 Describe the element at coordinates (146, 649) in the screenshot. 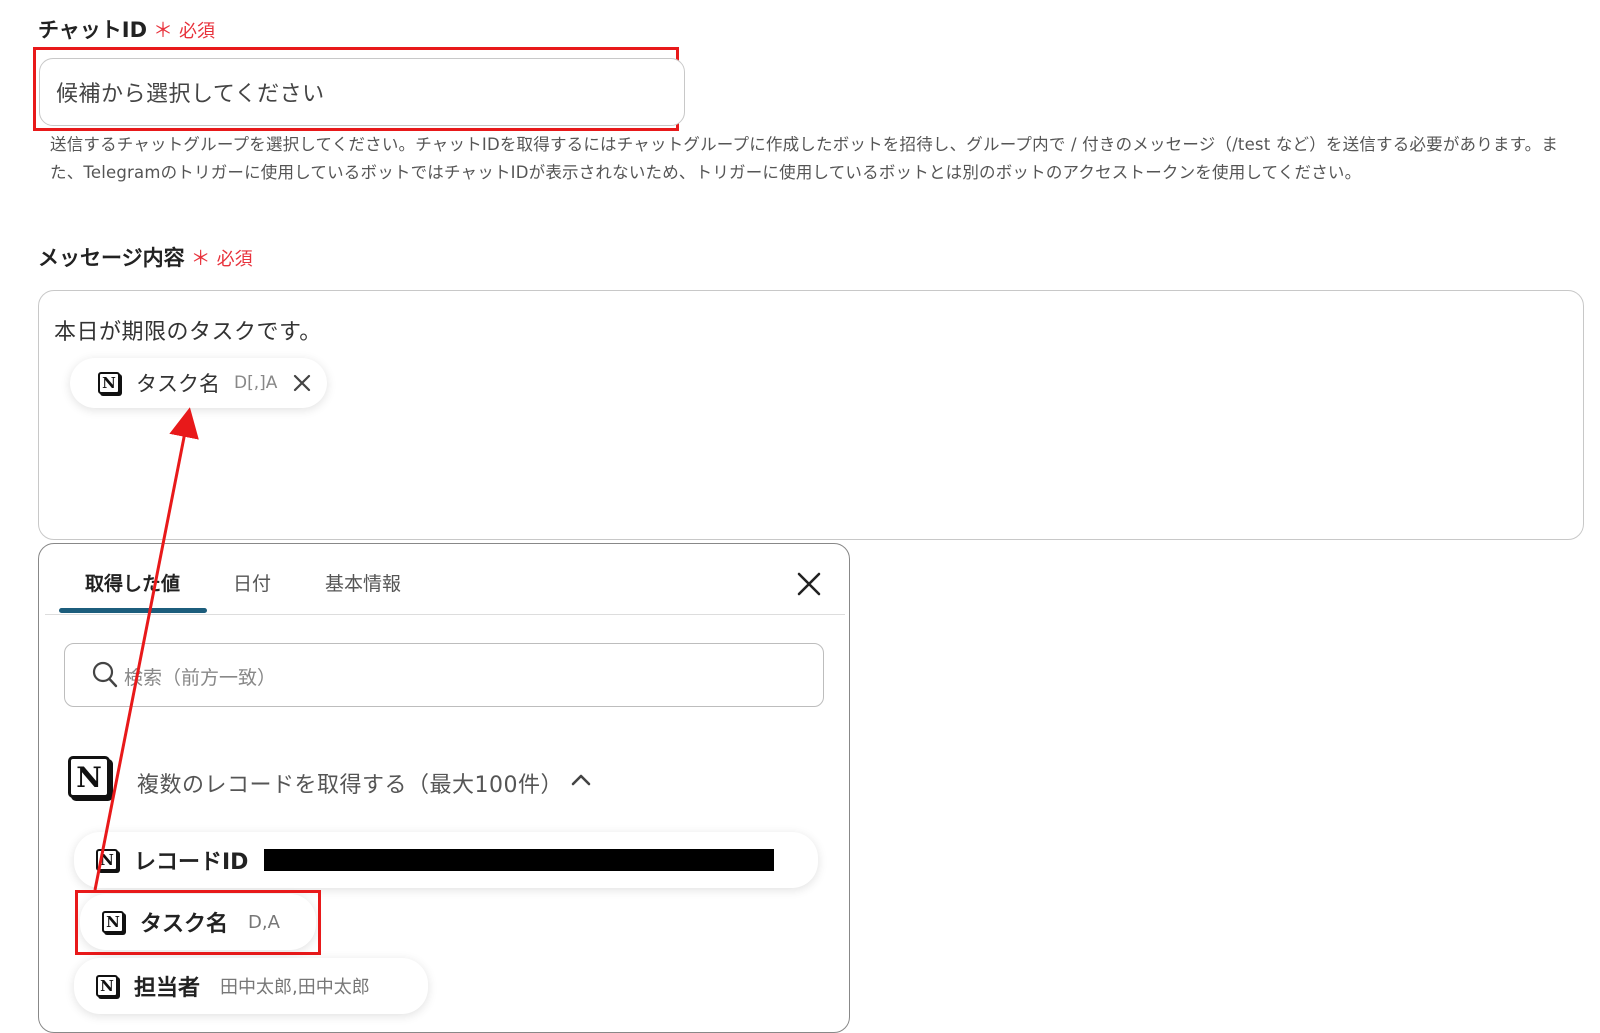

I see `annotation-arrow` at that location.